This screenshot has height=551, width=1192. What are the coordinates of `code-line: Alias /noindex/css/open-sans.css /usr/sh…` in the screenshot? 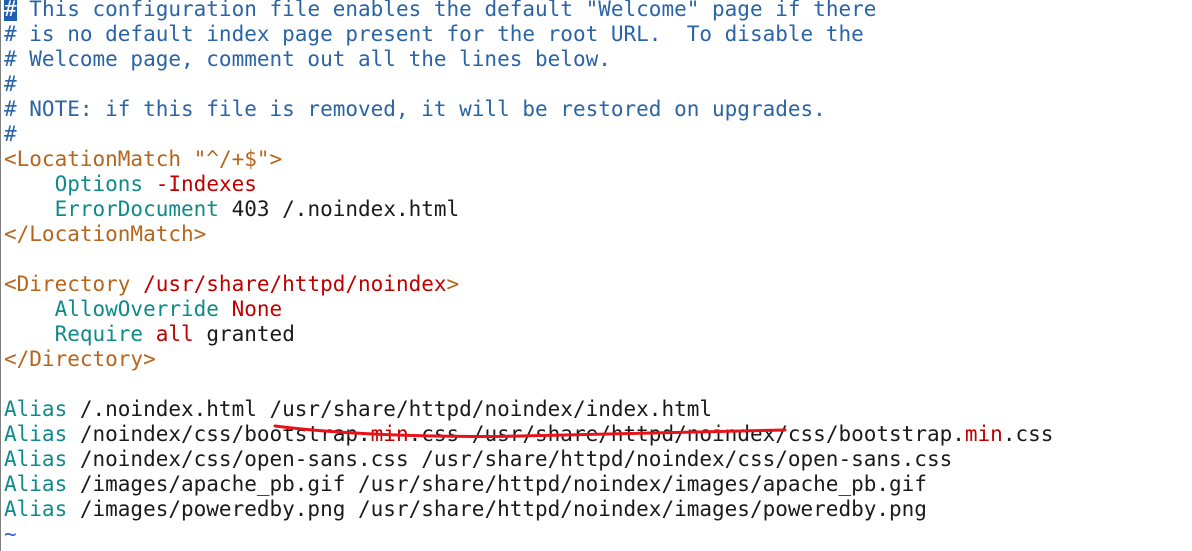 It's located at (478, 459).